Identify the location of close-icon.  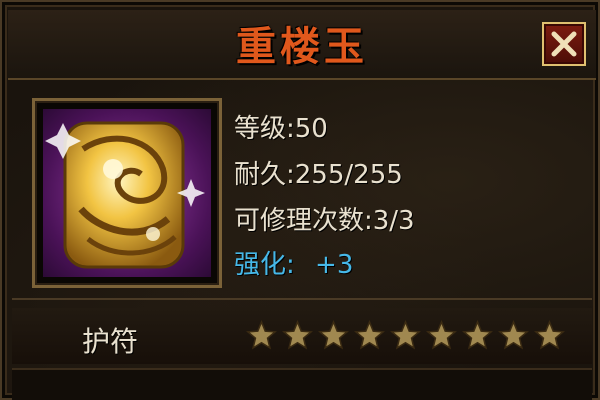
(564, 44).